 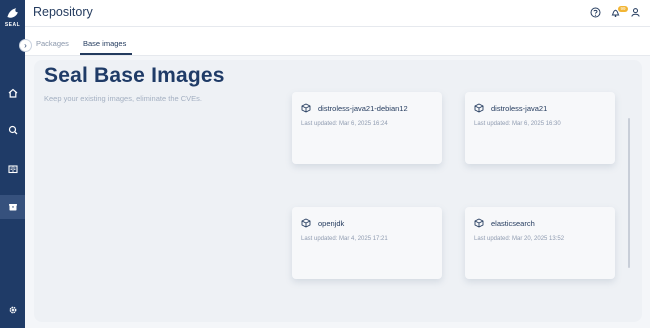 I want to click on sidebar-collapse-button: ›, so click(x=25, y=45).